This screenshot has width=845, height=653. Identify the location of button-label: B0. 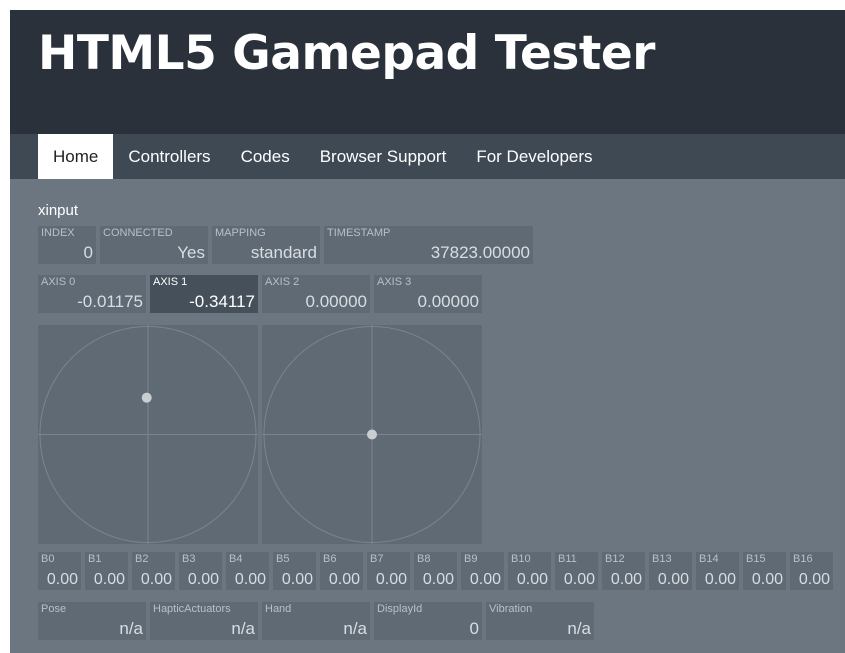
(48, 559).